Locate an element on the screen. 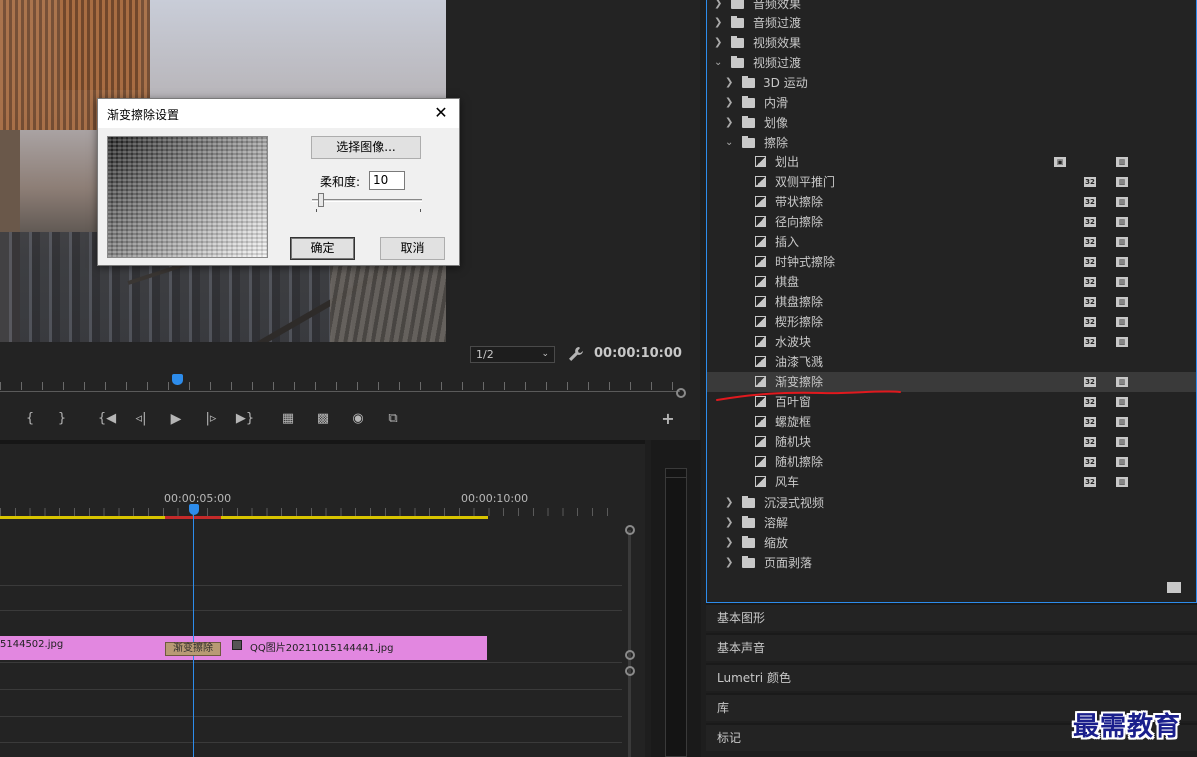  effect-item: 棋盘擦除 32 ▥ is located at coordinates (951, 302).